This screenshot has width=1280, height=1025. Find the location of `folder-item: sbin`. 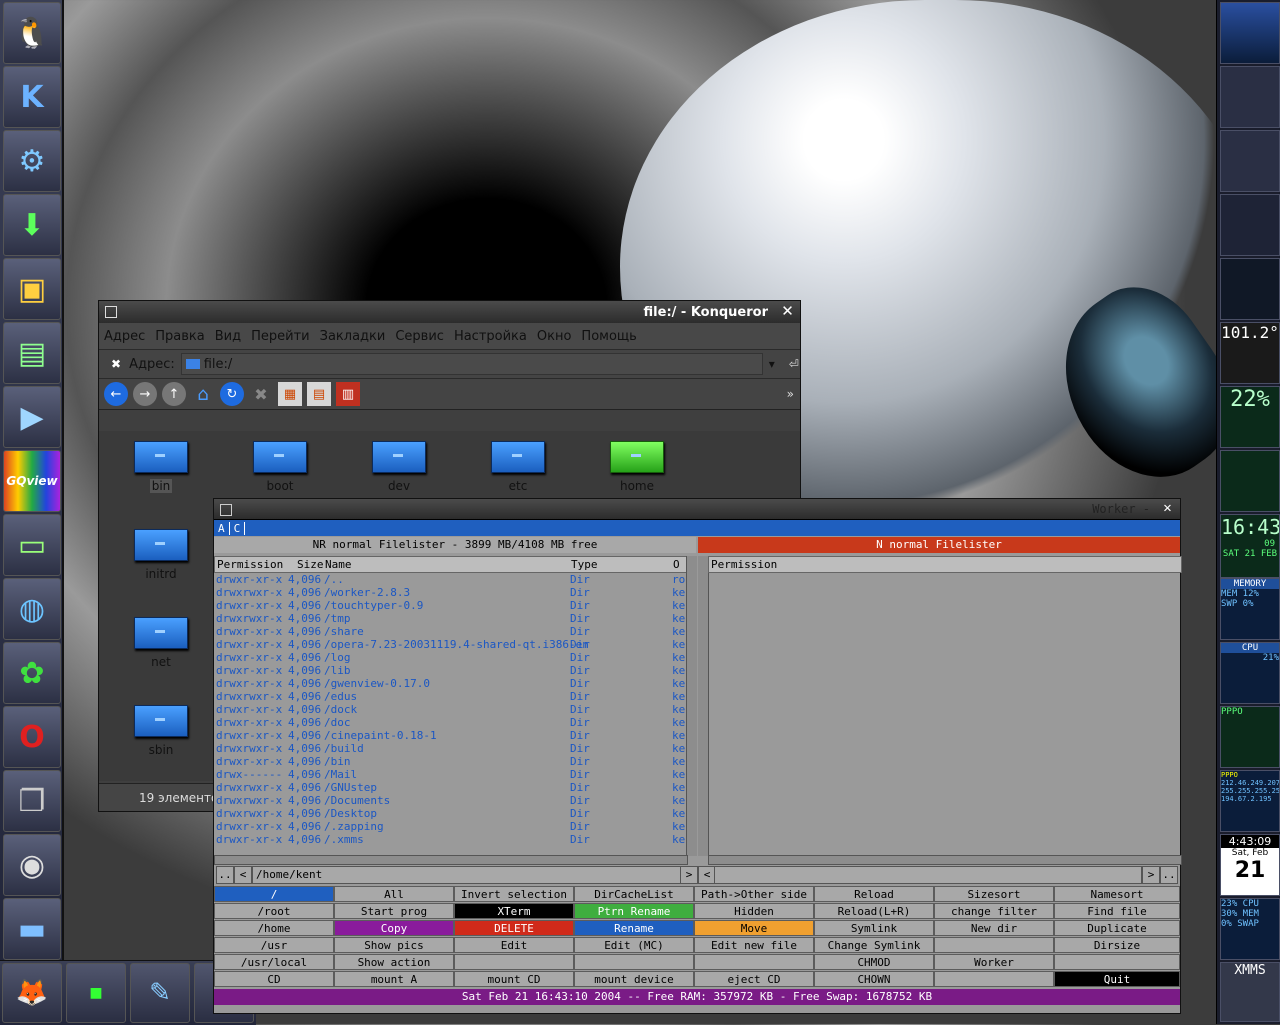

folder-item: sbin is located at coordinates (161, 731).